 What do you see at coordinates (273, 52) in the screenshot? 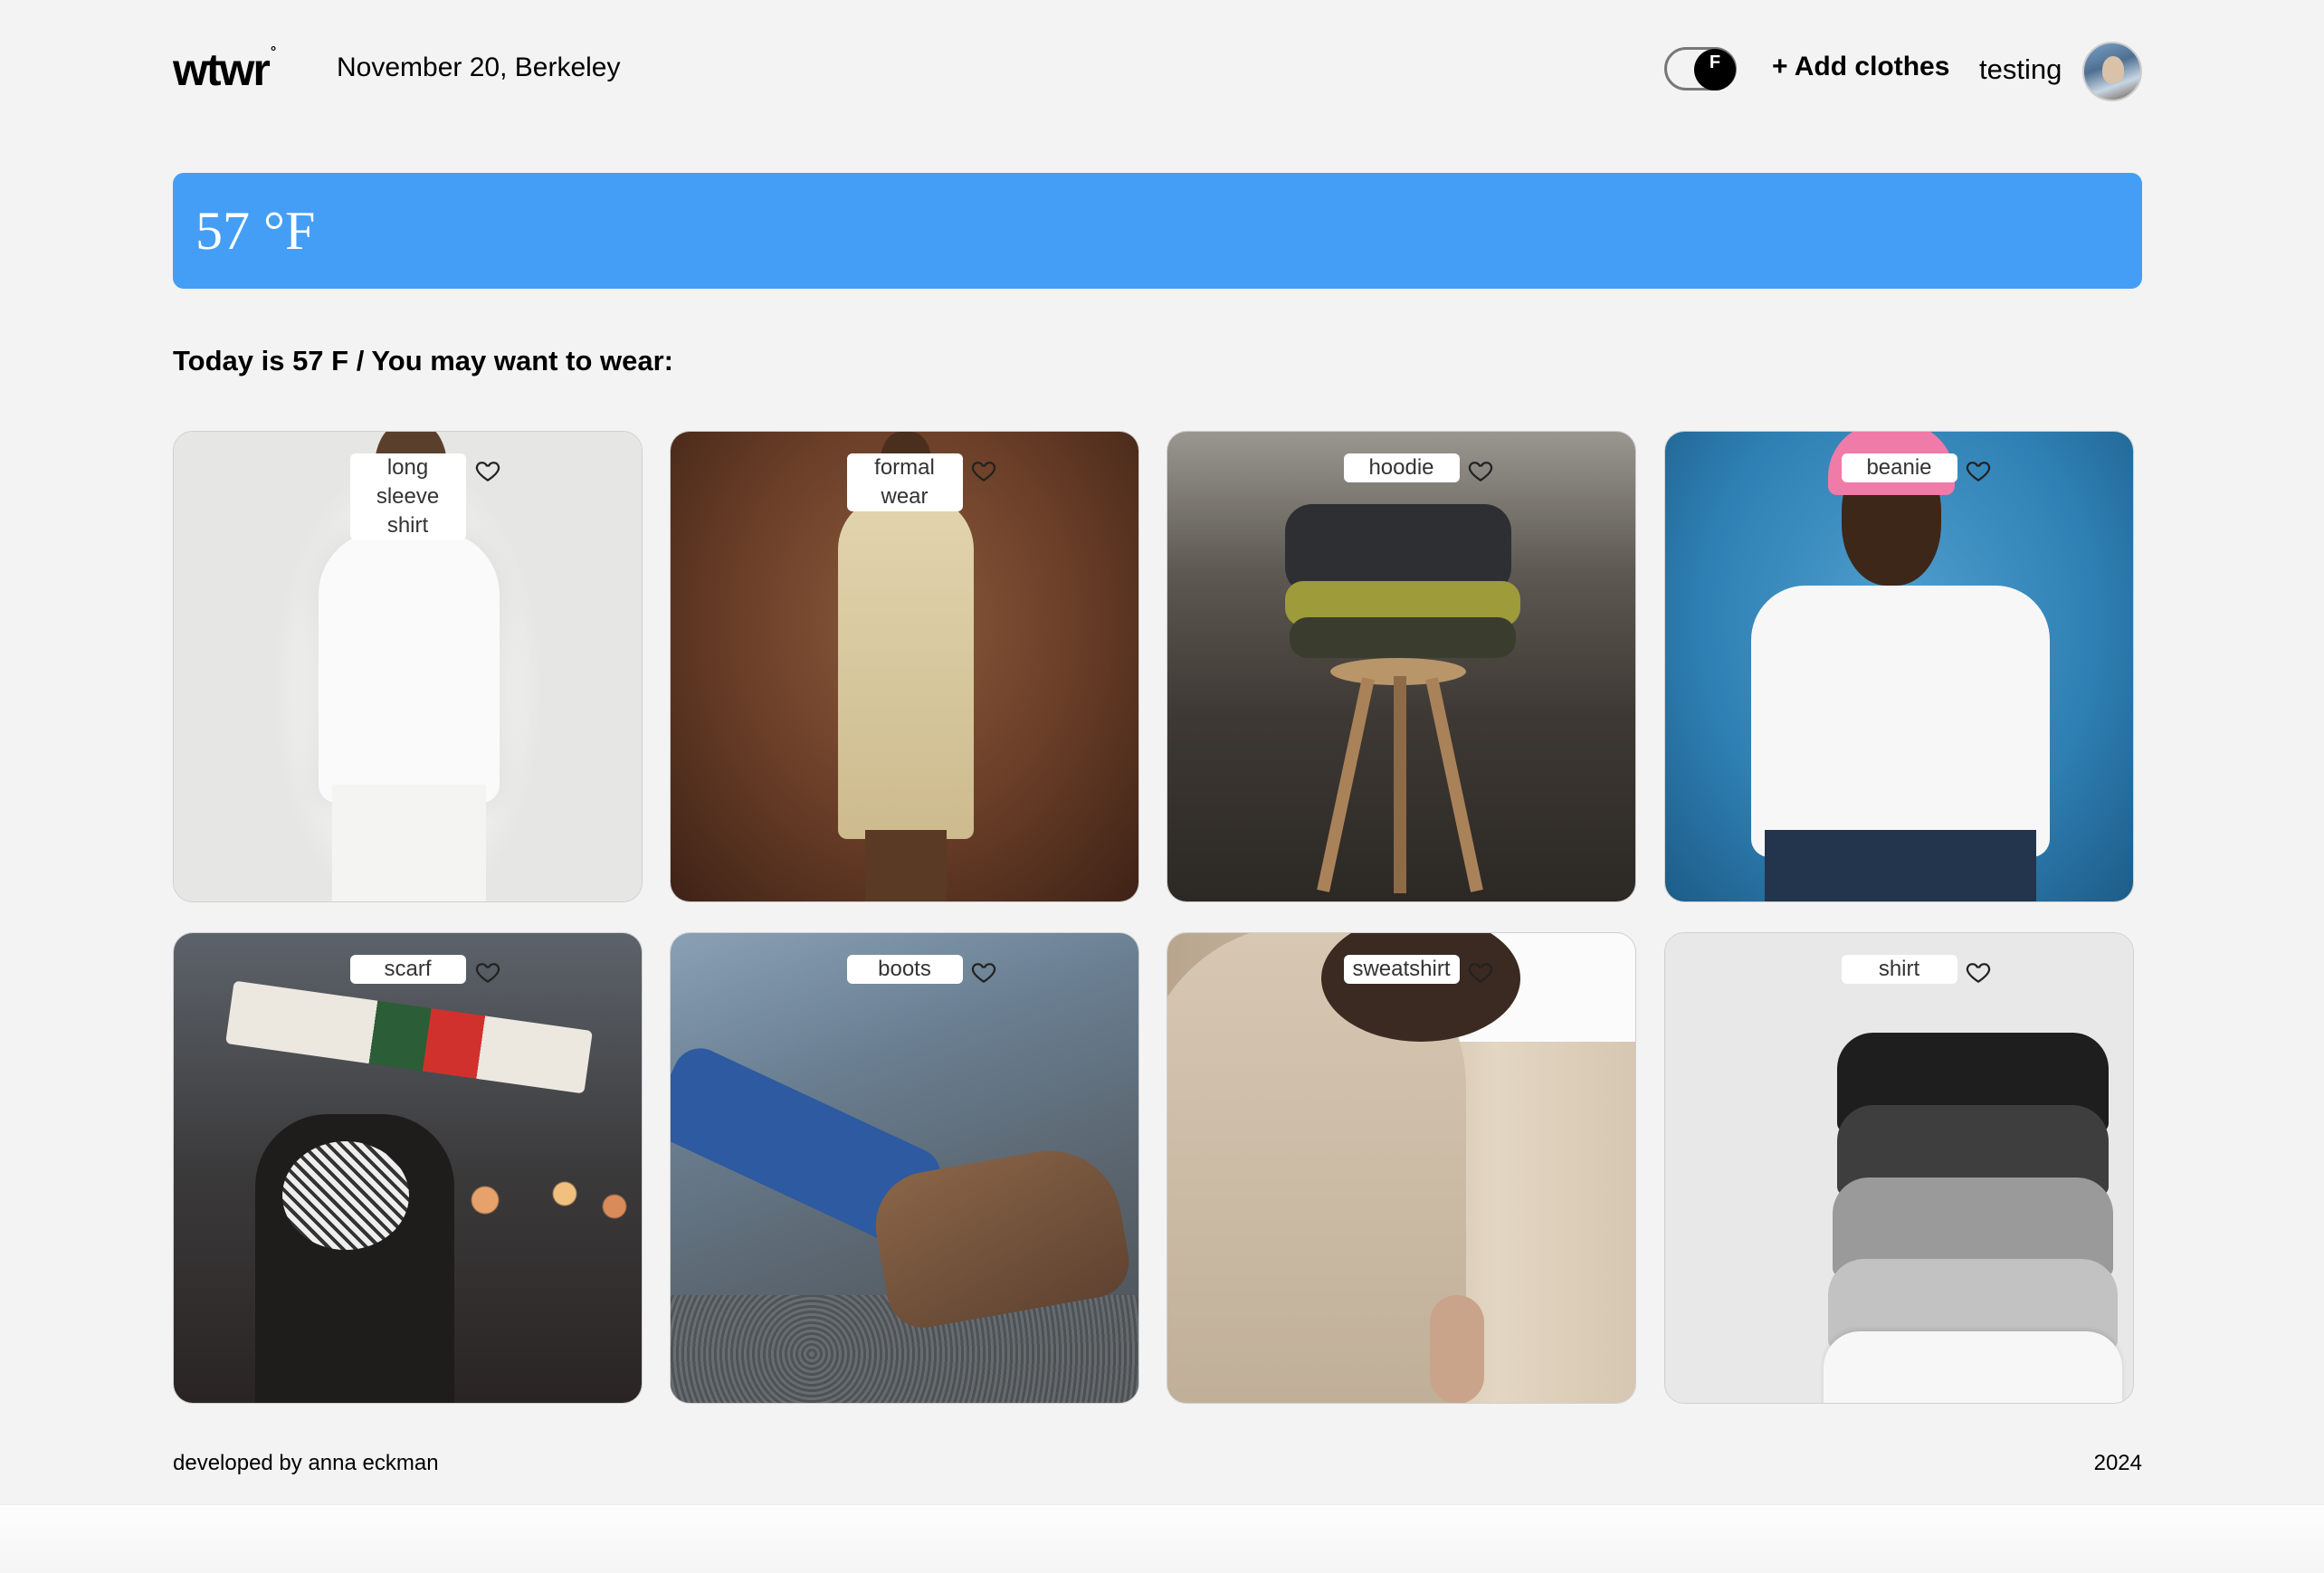
I see `logo-degree-mark: °` at bounding box center [273, 52].